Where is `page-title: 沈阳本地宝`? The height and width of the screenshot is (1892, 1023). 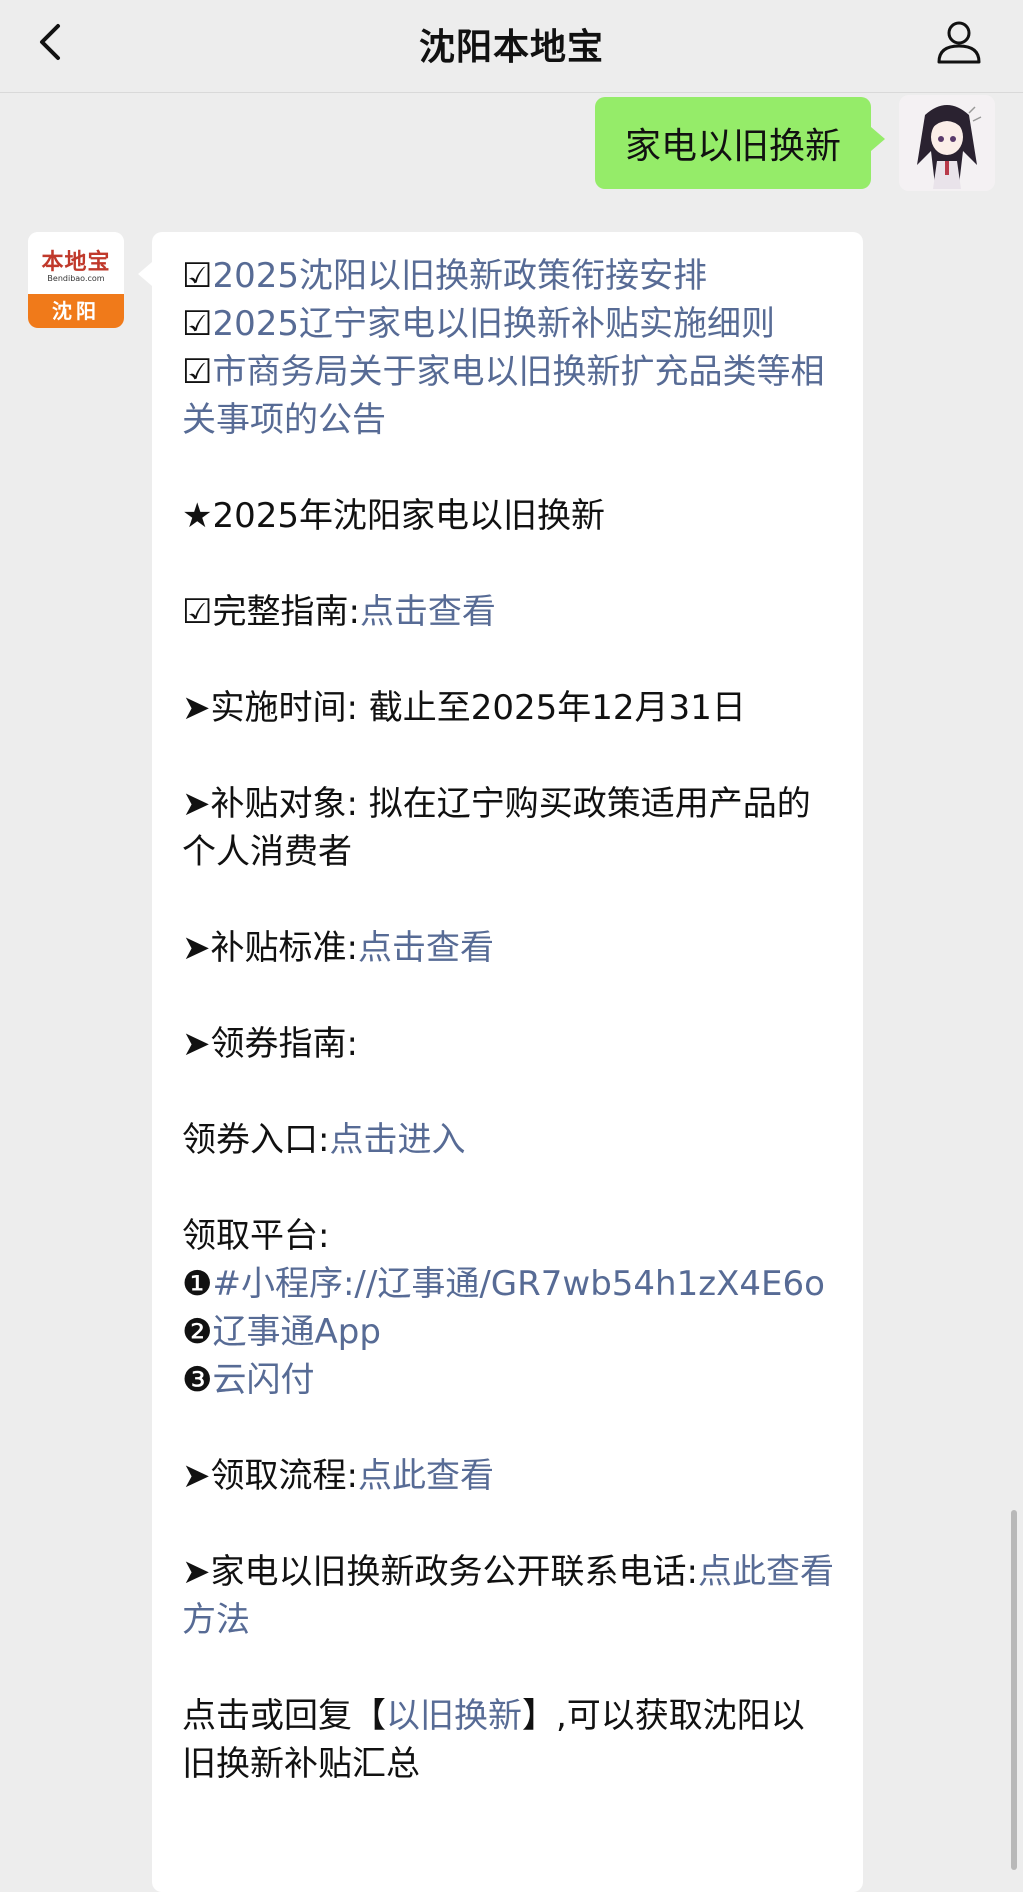
page-title: 沈阳本地宝 is located at coordinates (511, 47).